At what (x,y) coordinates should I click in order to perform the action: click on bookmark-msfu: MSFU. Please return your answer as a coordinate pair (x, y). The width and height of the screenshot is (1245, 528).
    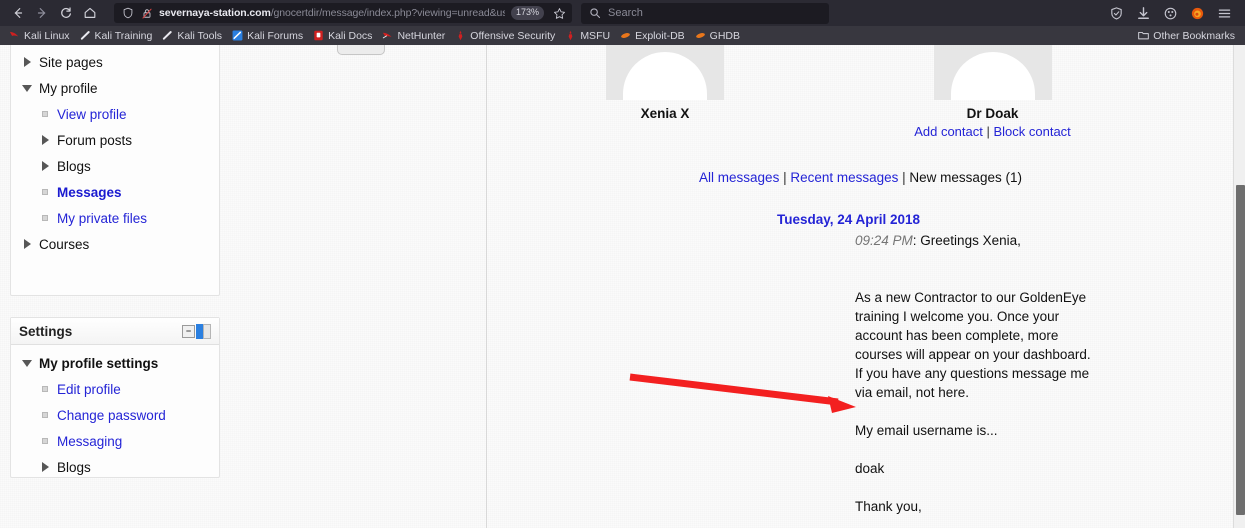
    Looking at the image, I should click on (587, 35).